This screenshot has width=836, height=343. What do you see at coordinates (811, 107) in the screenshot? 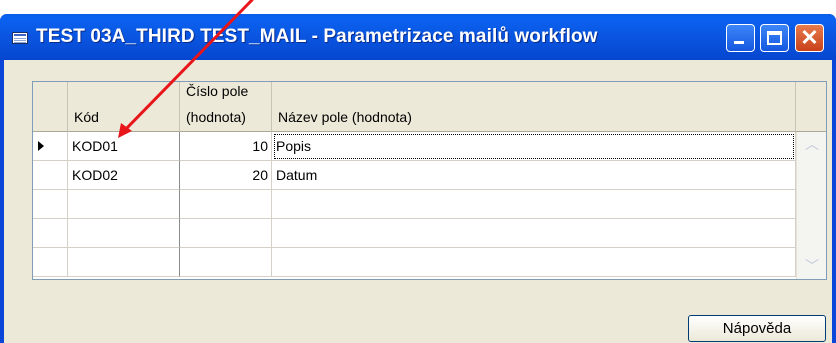
I see `scrollbar-header` at bounding box center [811, 107].